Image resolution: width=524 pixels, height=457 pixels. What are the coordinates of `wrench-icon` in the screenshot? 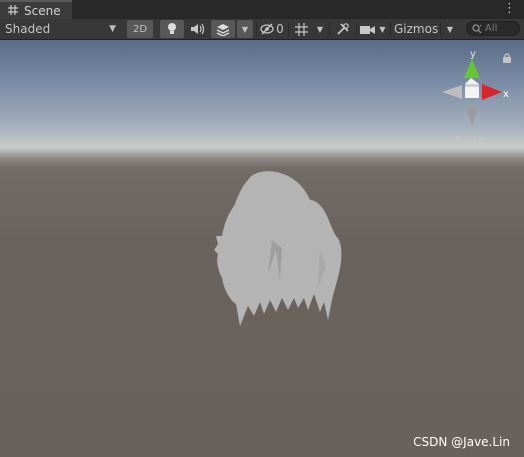 It's located at (343, 29).